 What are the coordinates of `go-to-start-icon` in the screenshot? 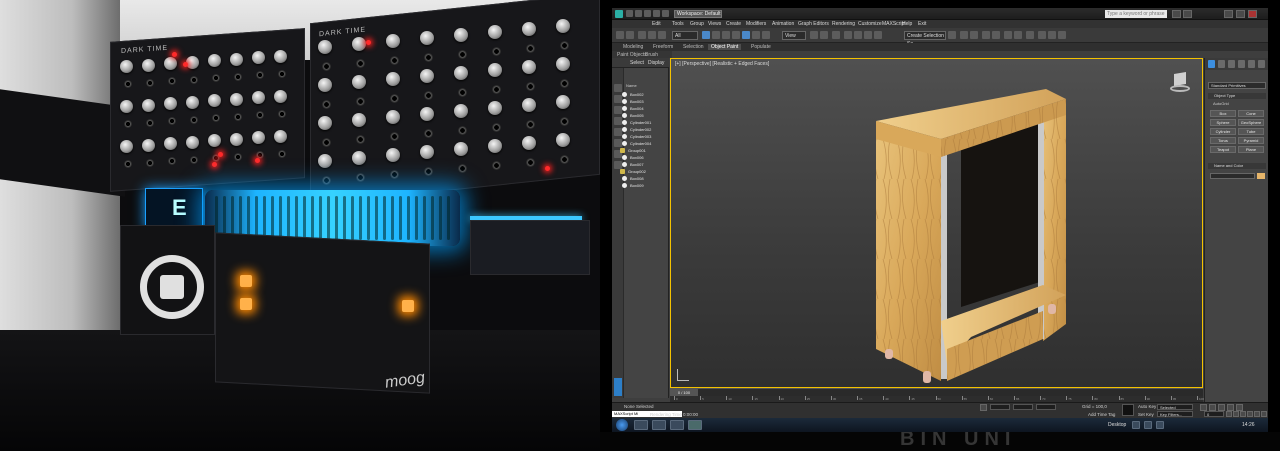 It's located at (1203, 407).